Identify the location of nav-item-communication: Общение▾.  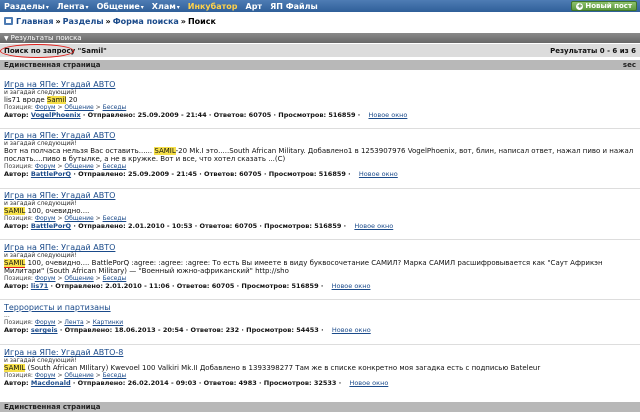
(120, 6).